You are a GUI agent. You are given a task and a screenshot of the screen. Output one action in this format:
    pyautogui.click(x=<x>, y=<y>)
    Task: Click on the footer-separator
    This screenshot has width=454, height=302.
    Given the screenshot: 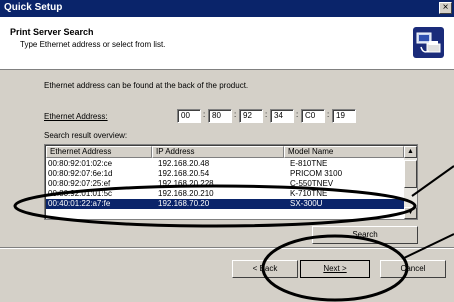 What is the action you would take?
    pyautogui.click(x=227, y=248)
    